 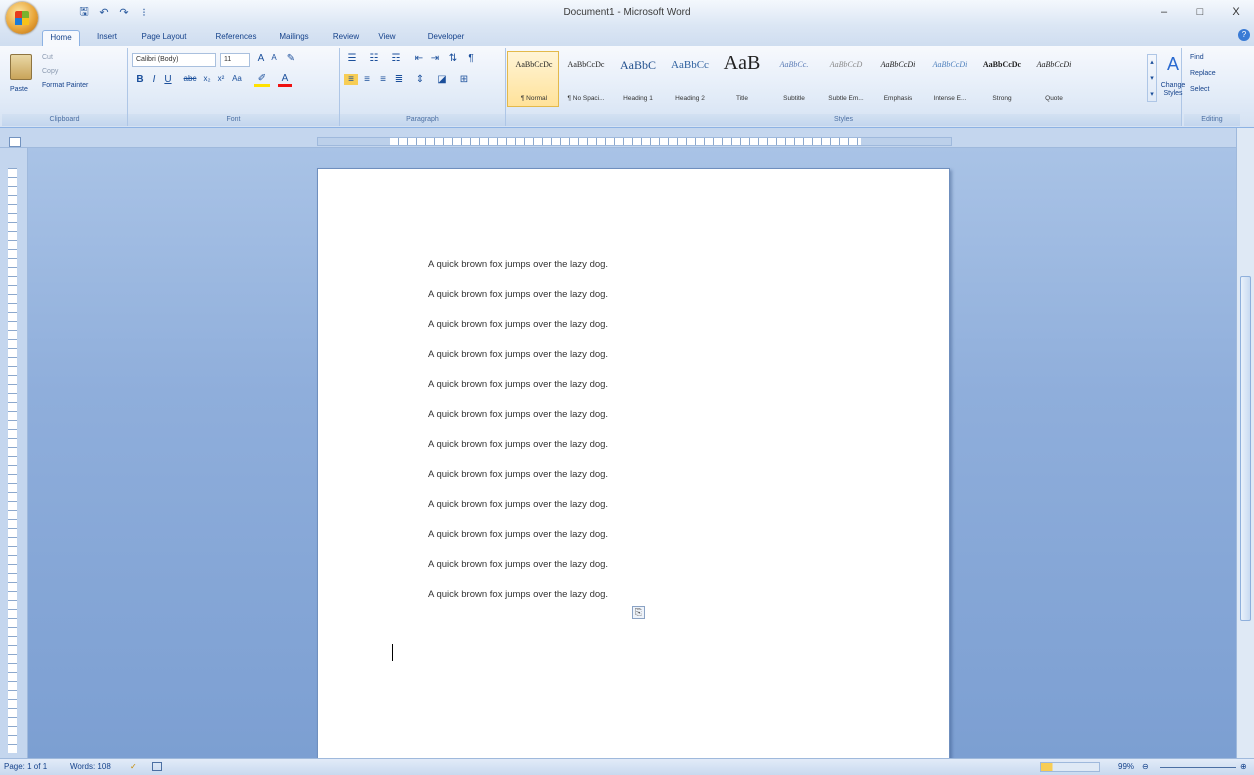 What do you see at coordinates (235, 60) in the screenshot?
I see `font-size-select: 11` at bounding box center [235, 60].